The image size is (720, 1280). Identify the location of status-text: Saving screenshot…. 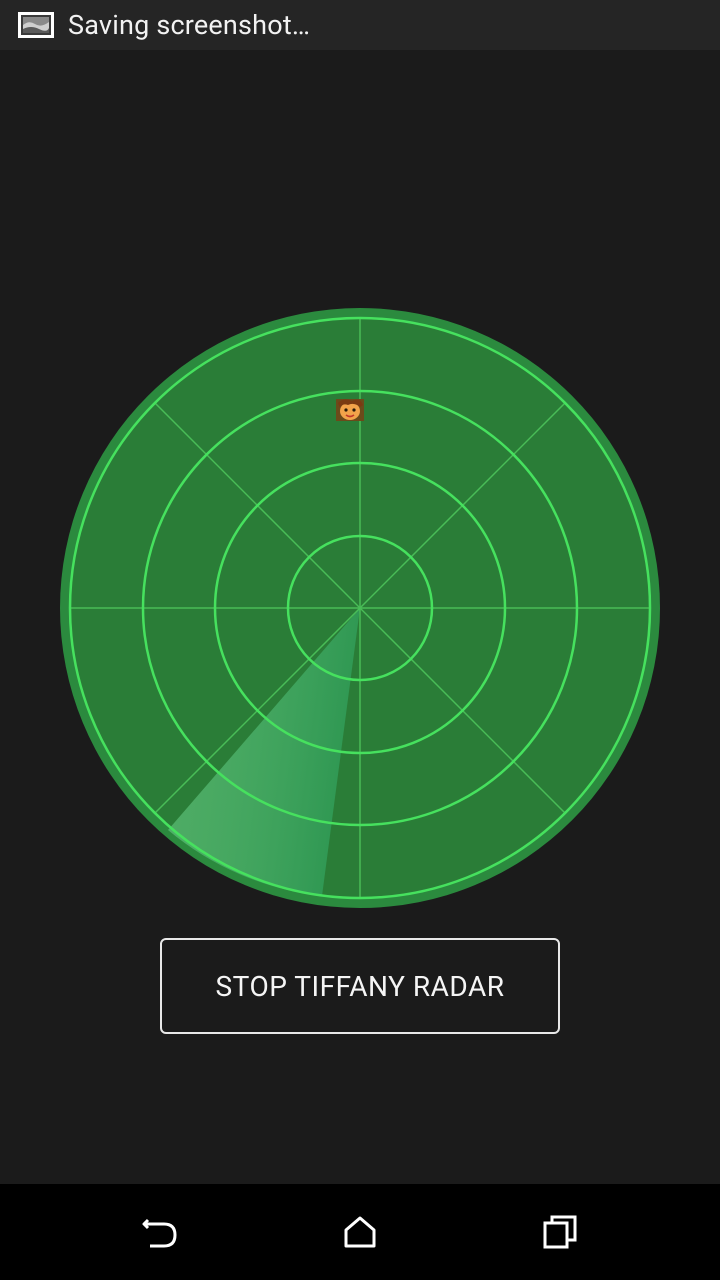
(189, 25).